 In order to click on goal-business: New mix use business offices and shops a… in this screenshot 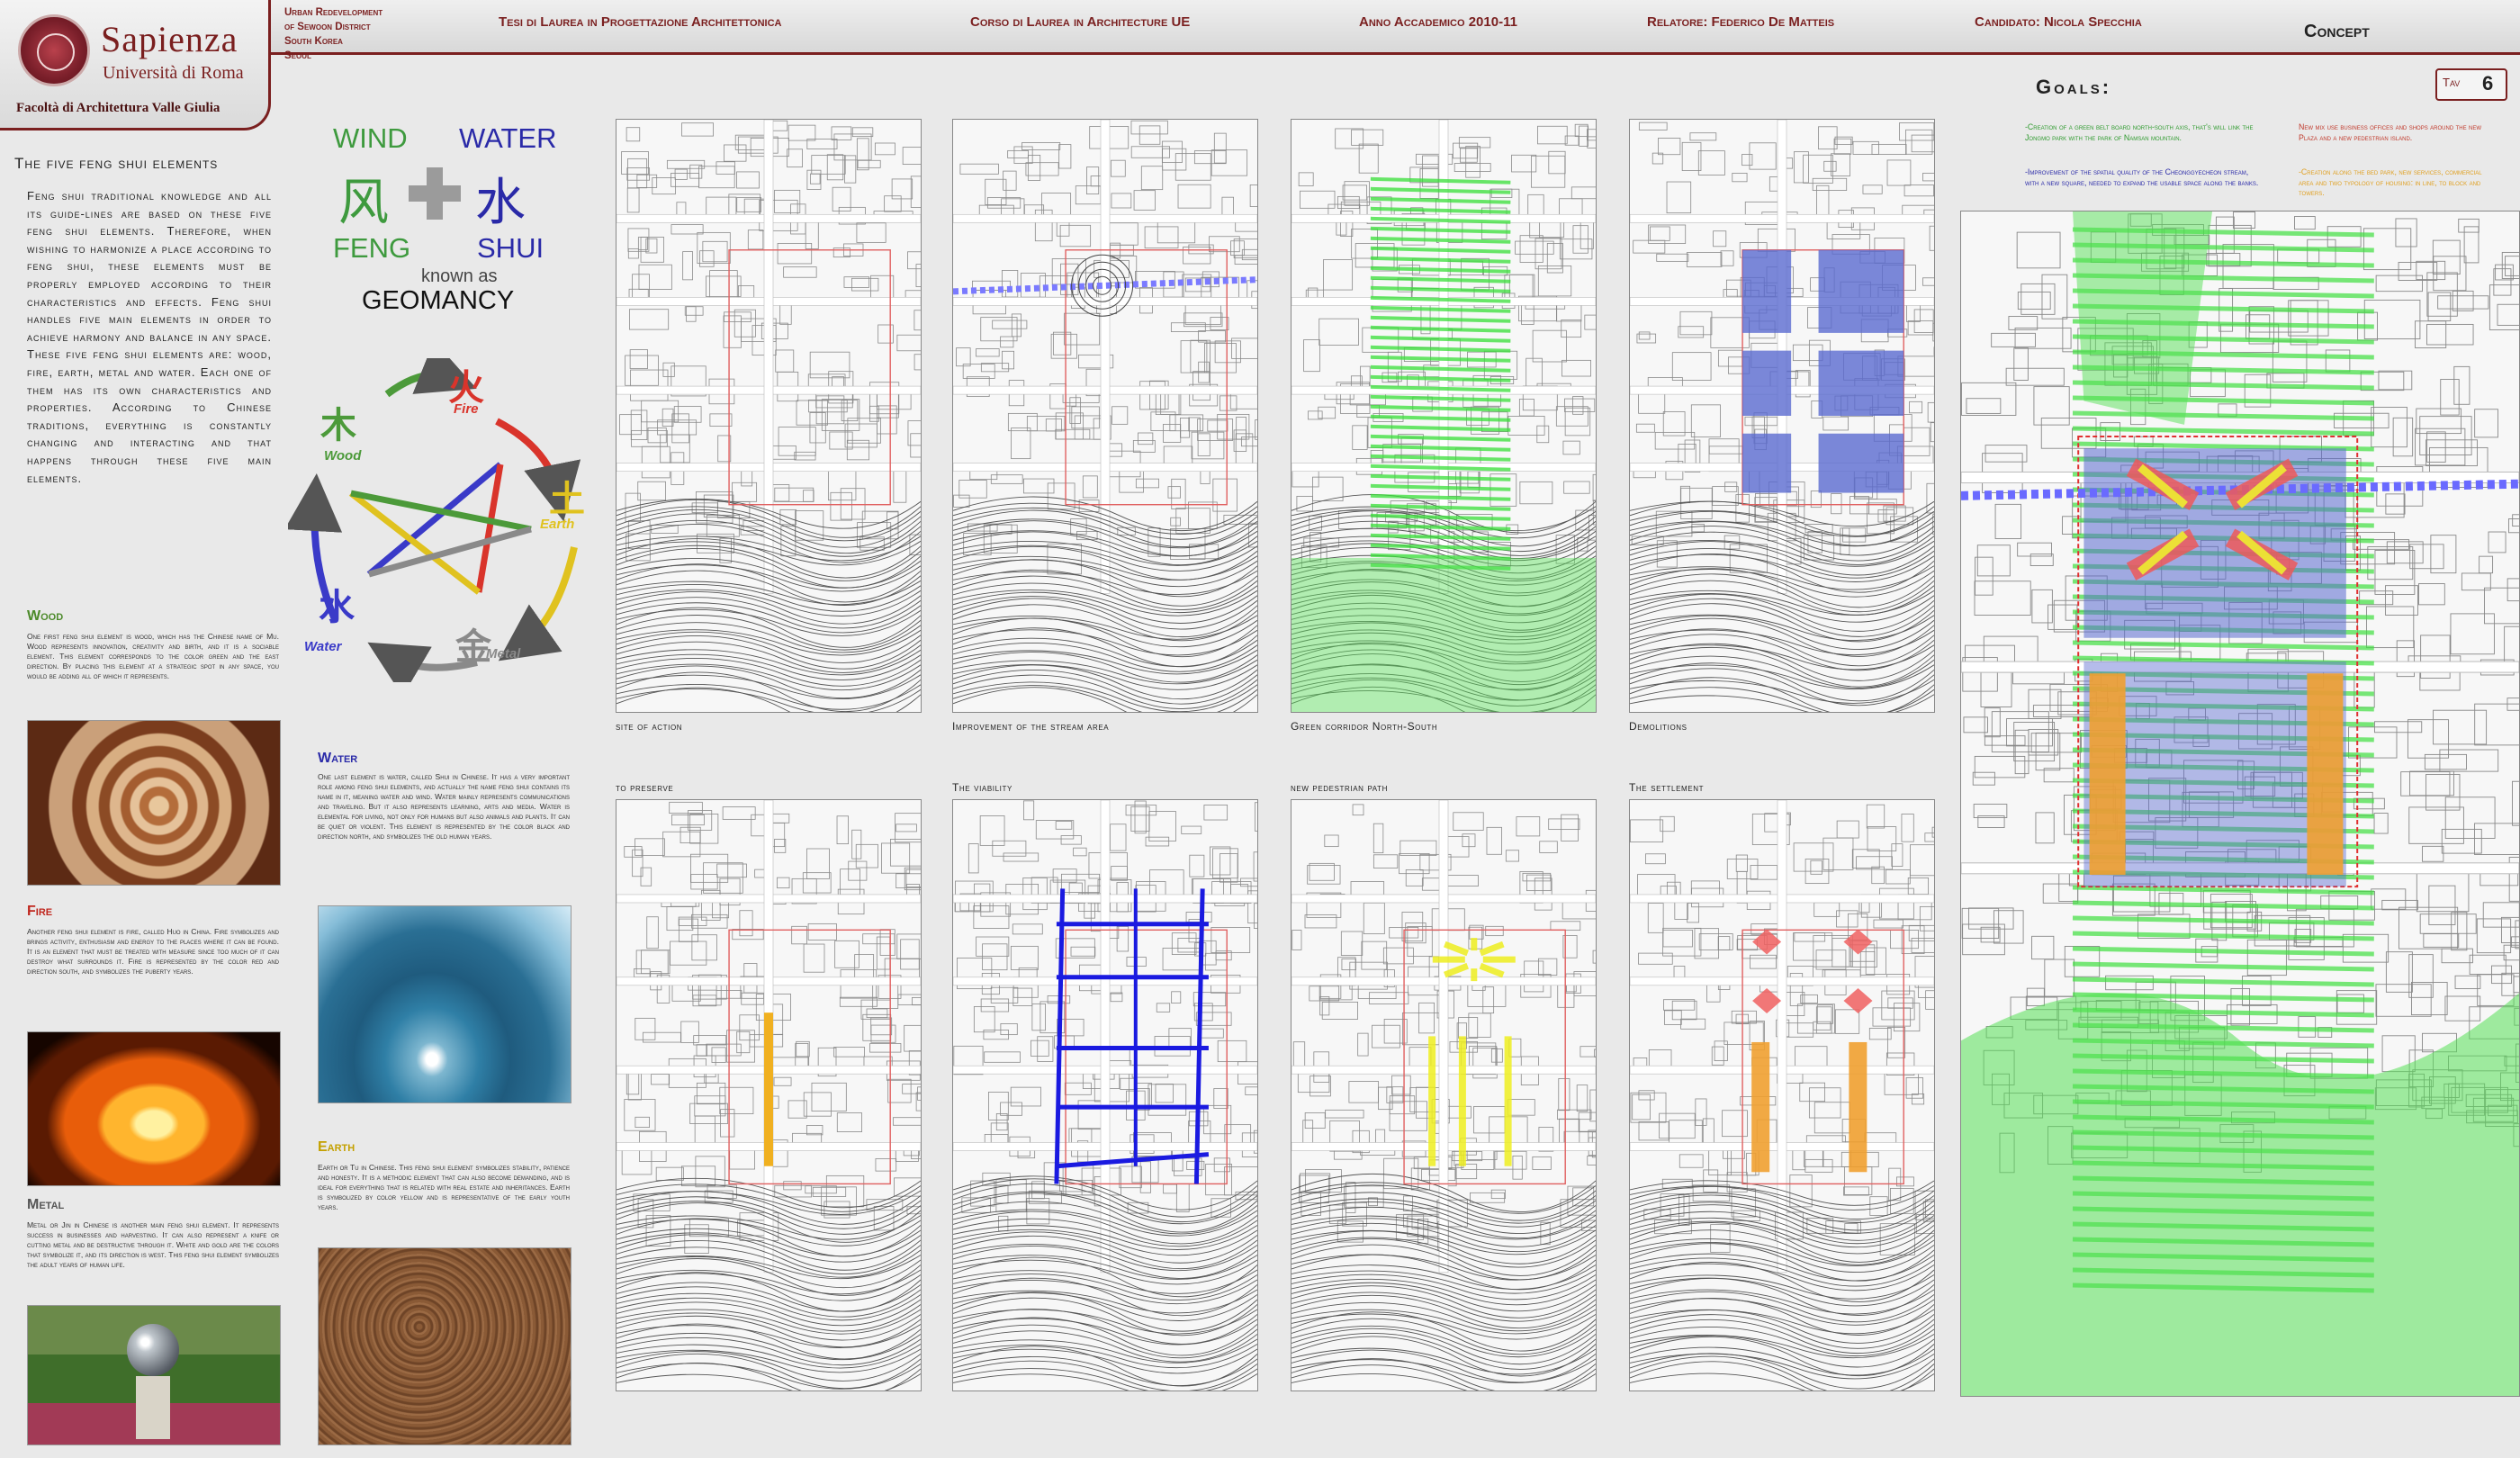, I will do `click(2391, 132)`.